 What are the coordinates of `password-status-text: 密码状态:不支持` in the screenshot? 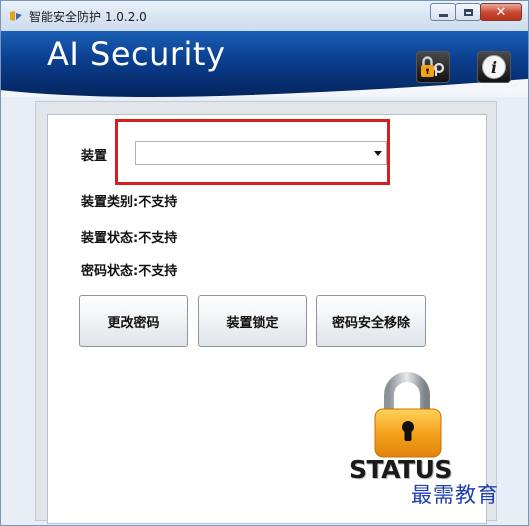 It's located at (129, 271).